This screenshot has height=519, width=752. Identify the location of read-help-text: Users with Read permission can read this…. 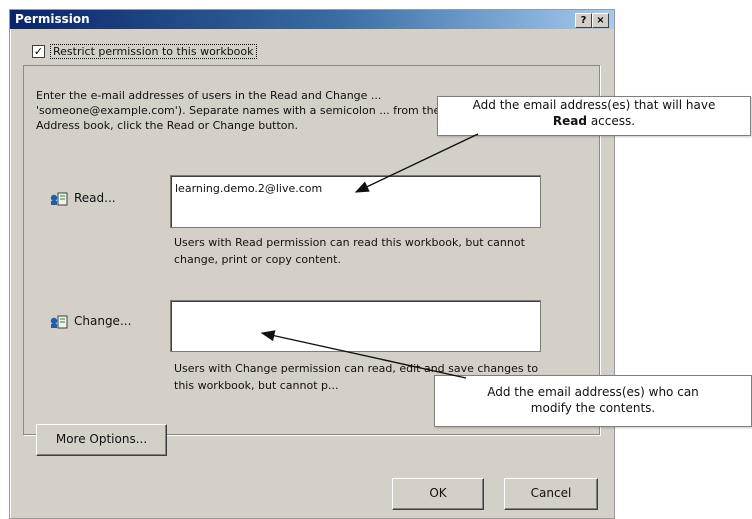
(349, 251).